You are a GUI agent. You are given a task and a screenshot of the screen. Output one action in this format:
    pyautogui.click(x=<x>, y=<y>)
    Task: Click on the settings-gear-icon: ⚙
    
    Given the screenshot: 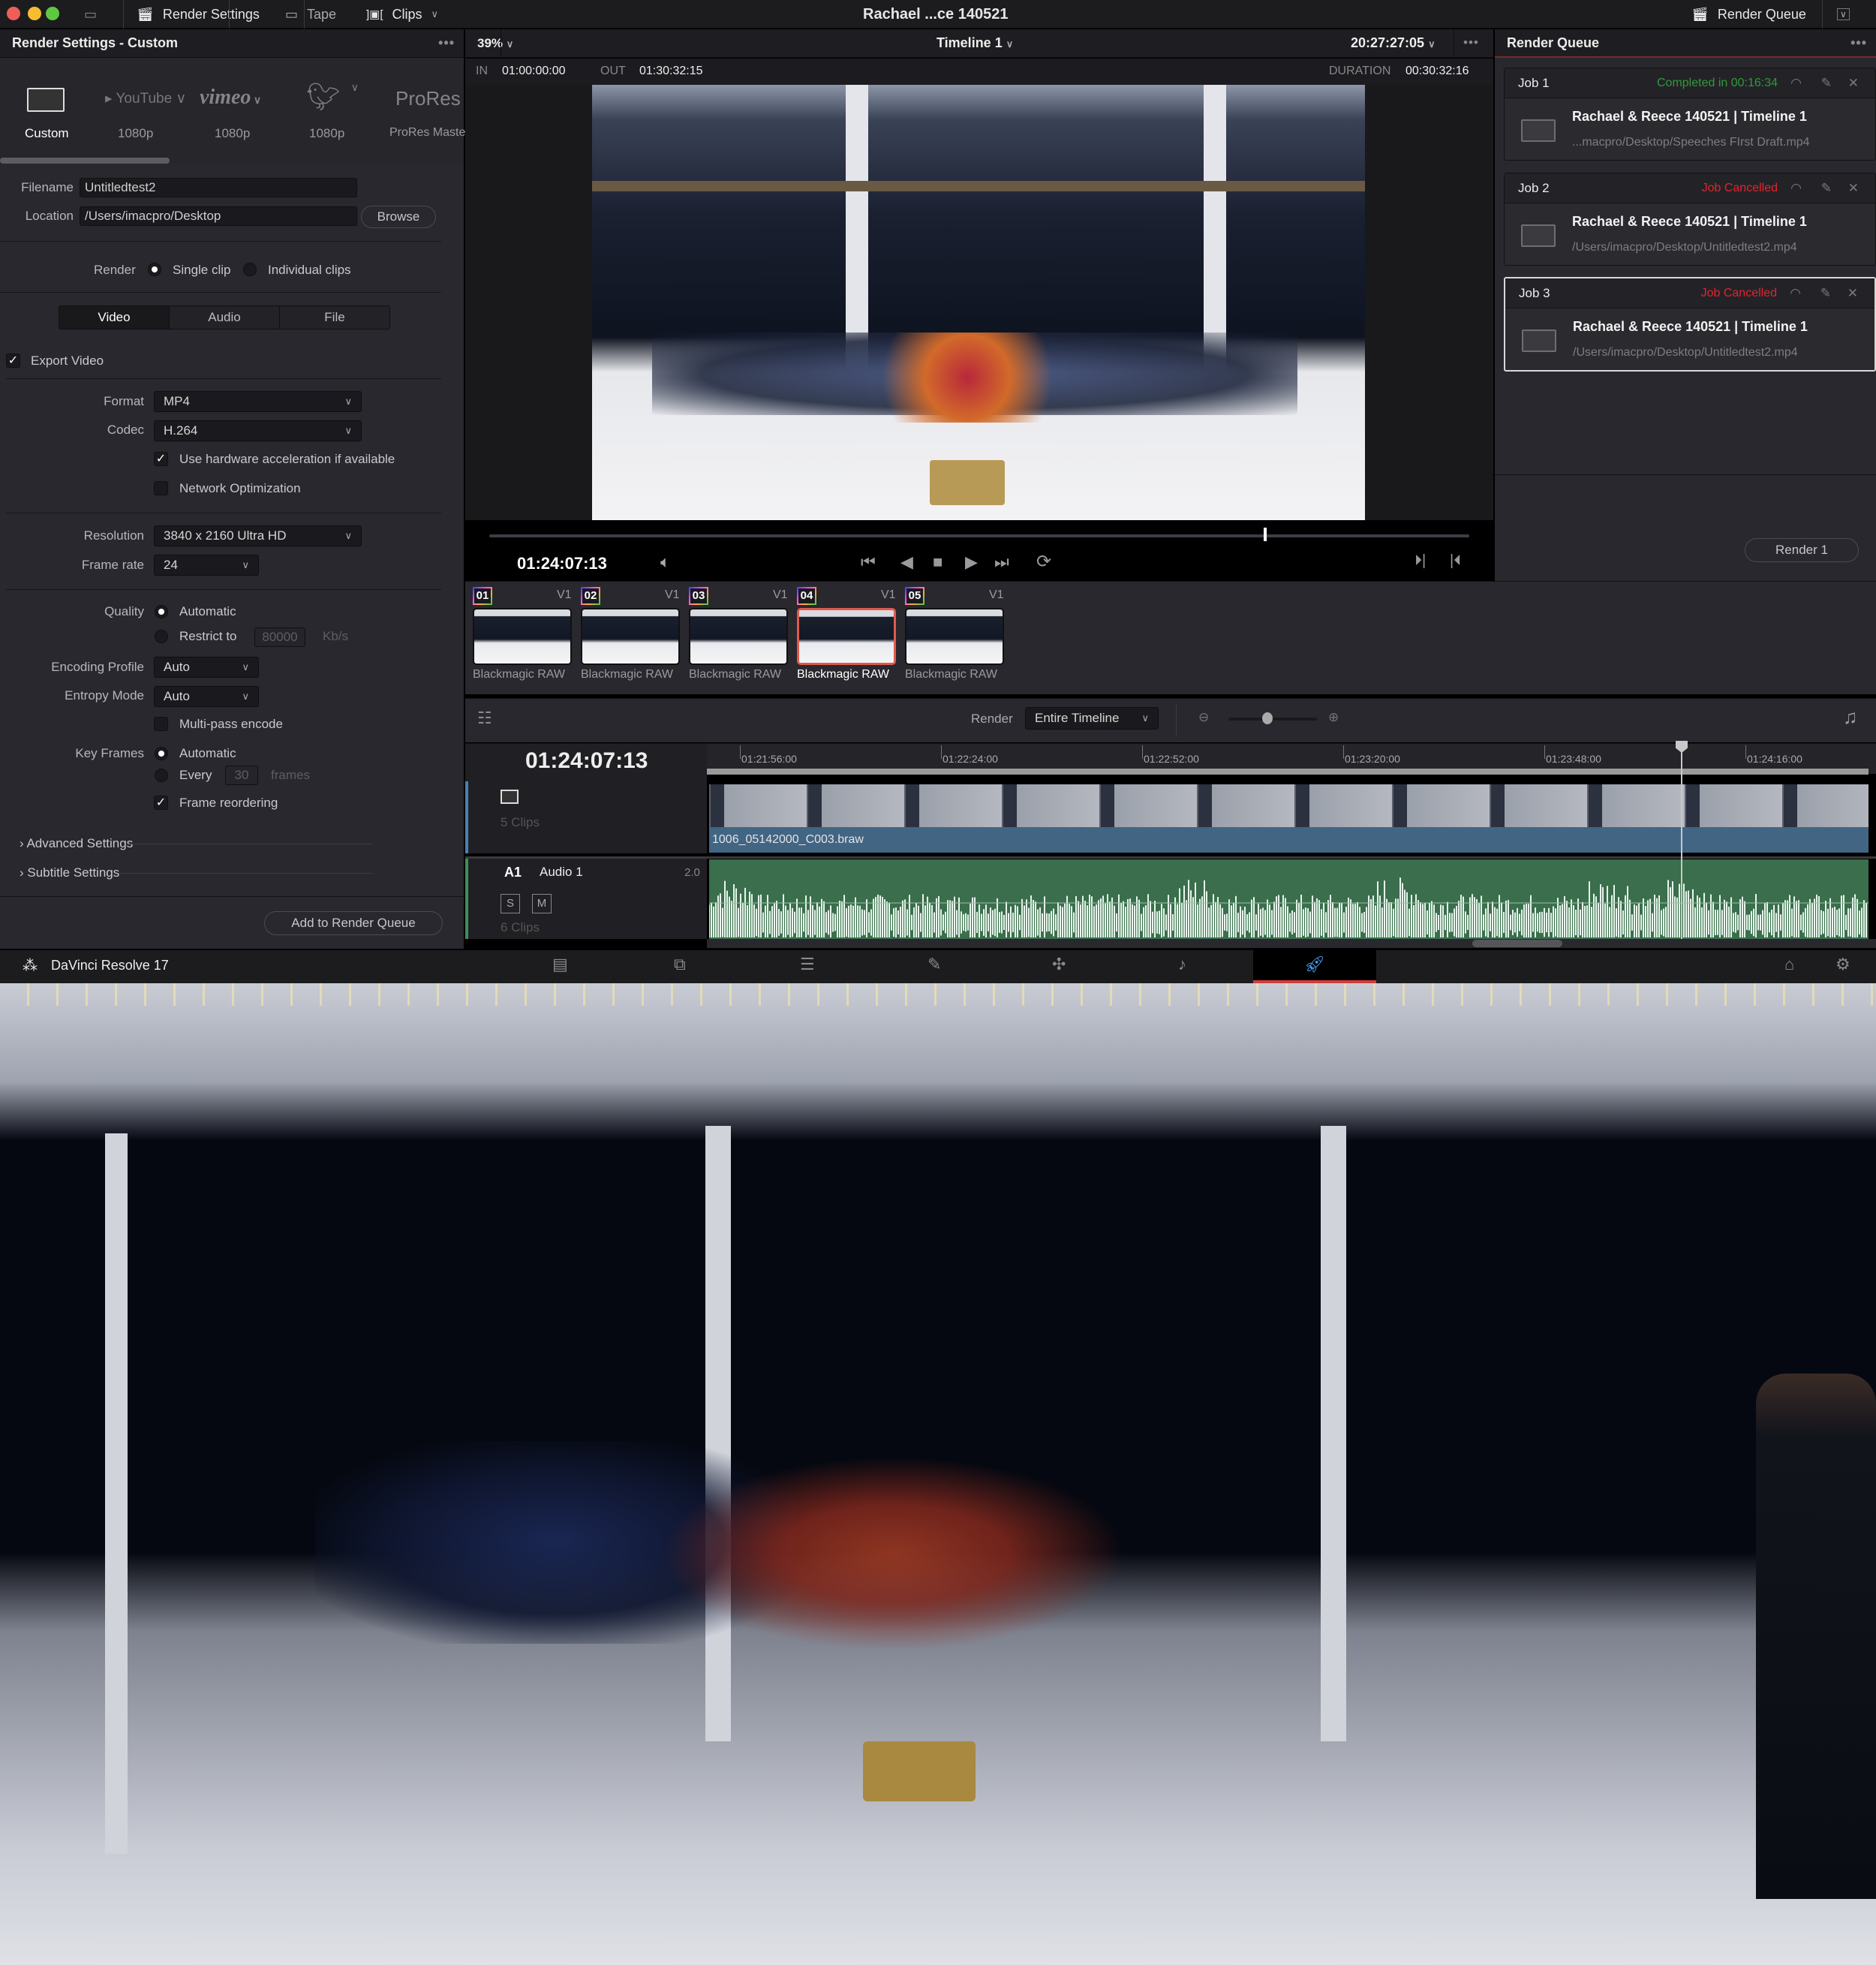 What is the action you would take?
    pyautogui.click(x=1842, y=964)
    